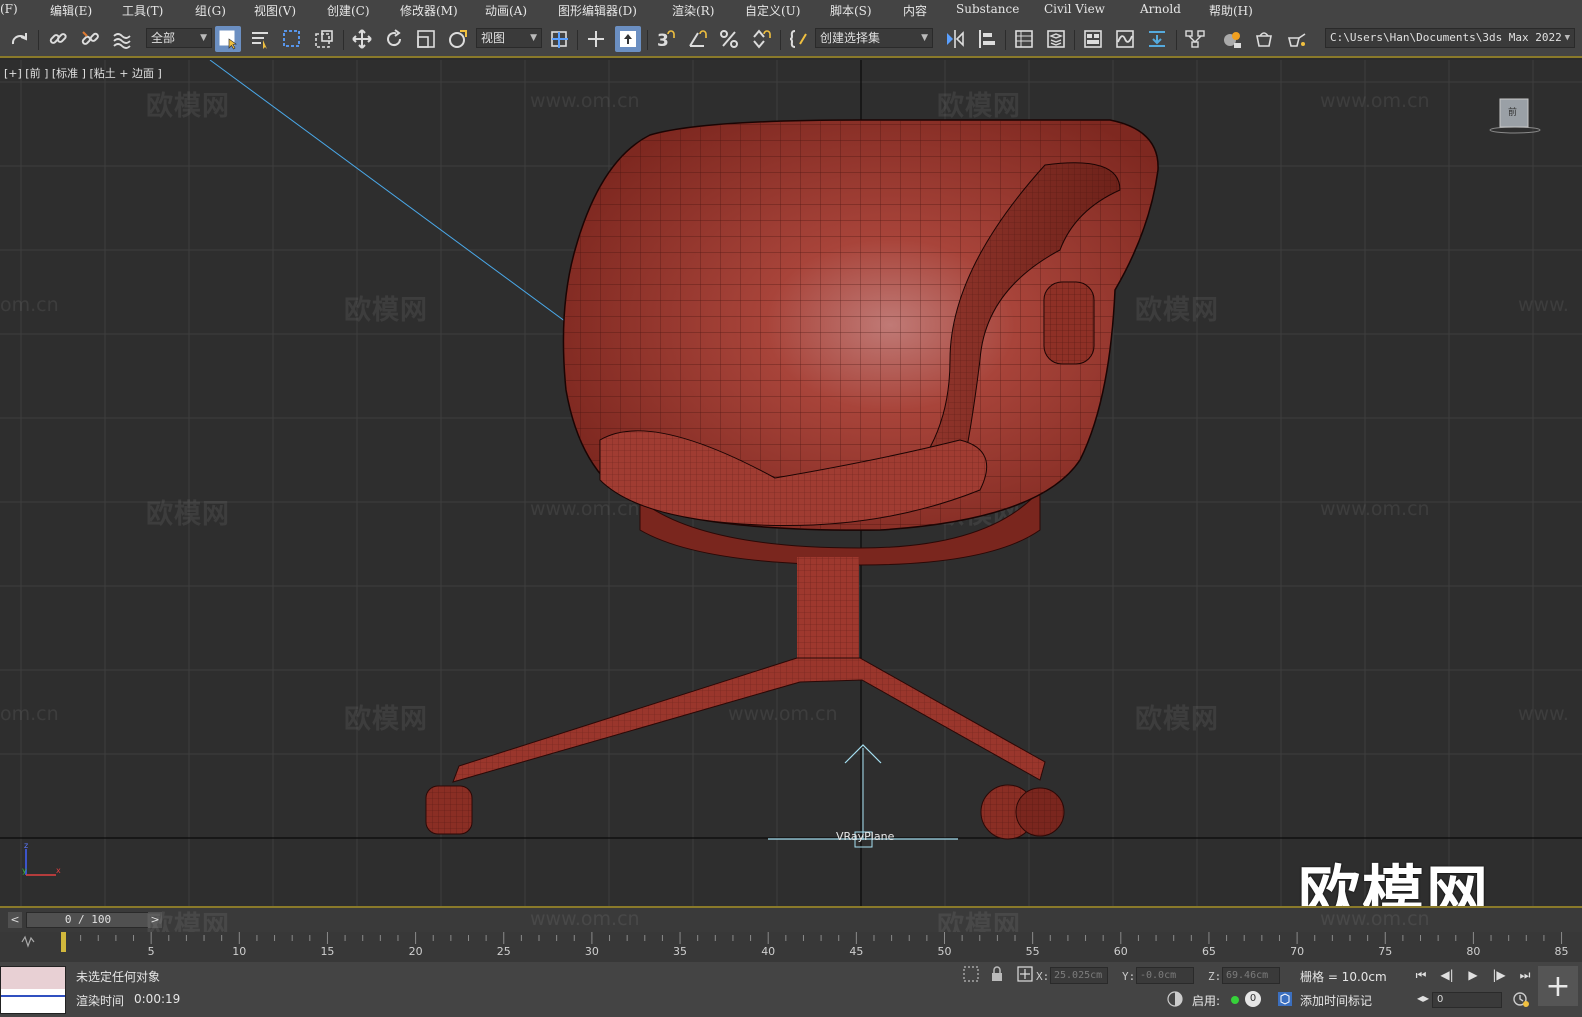 This screenshot has width=1582, height=1017. What do you see at coordinates (1421, 975) in the screenshot?
I see `go-to-start-icon: ⏮` at bounding box center [1421, 975].